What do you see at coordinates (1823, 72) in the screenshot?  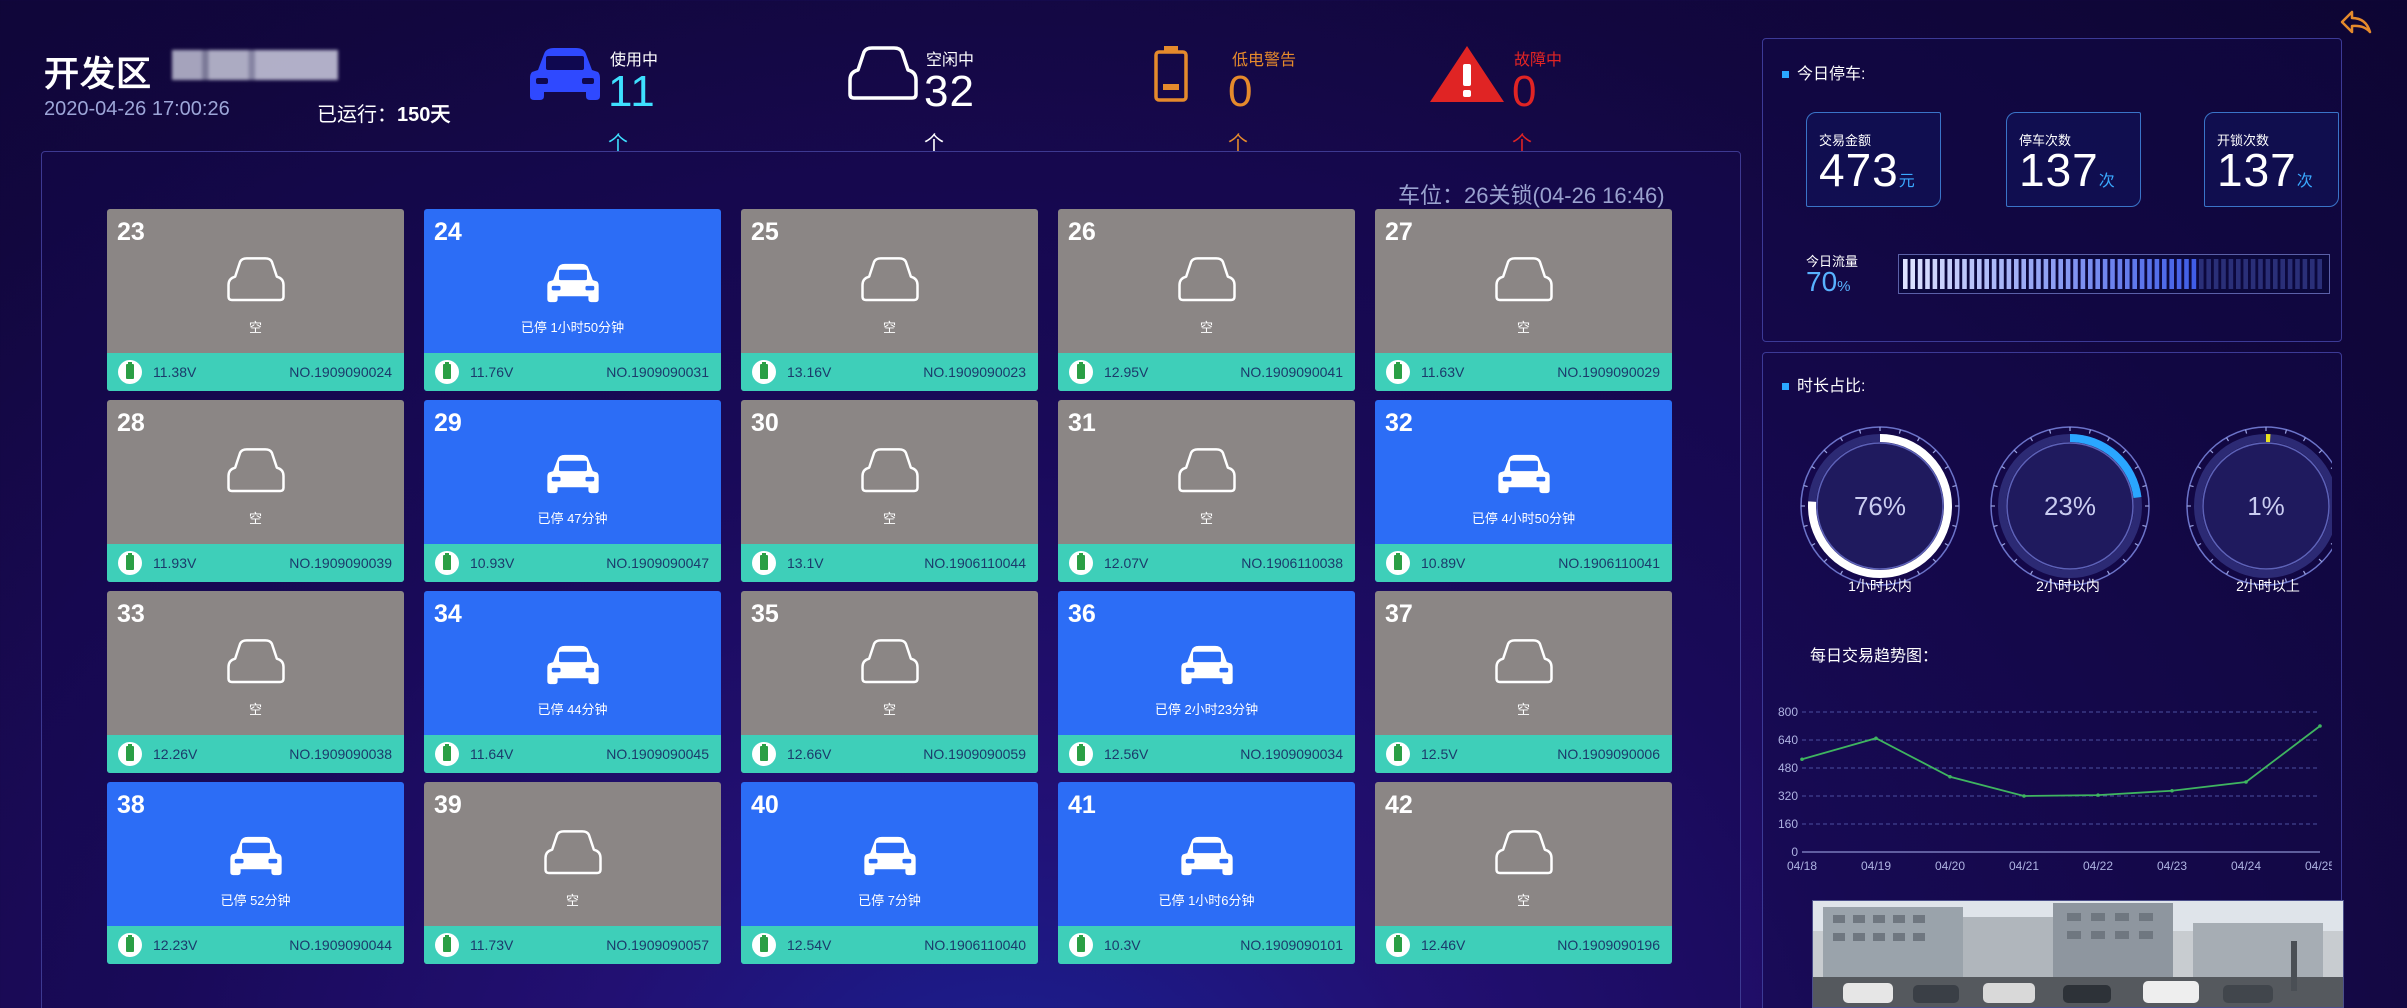 I see `today-parking-title: 今日停车:` at bounding box center [1823, 72].